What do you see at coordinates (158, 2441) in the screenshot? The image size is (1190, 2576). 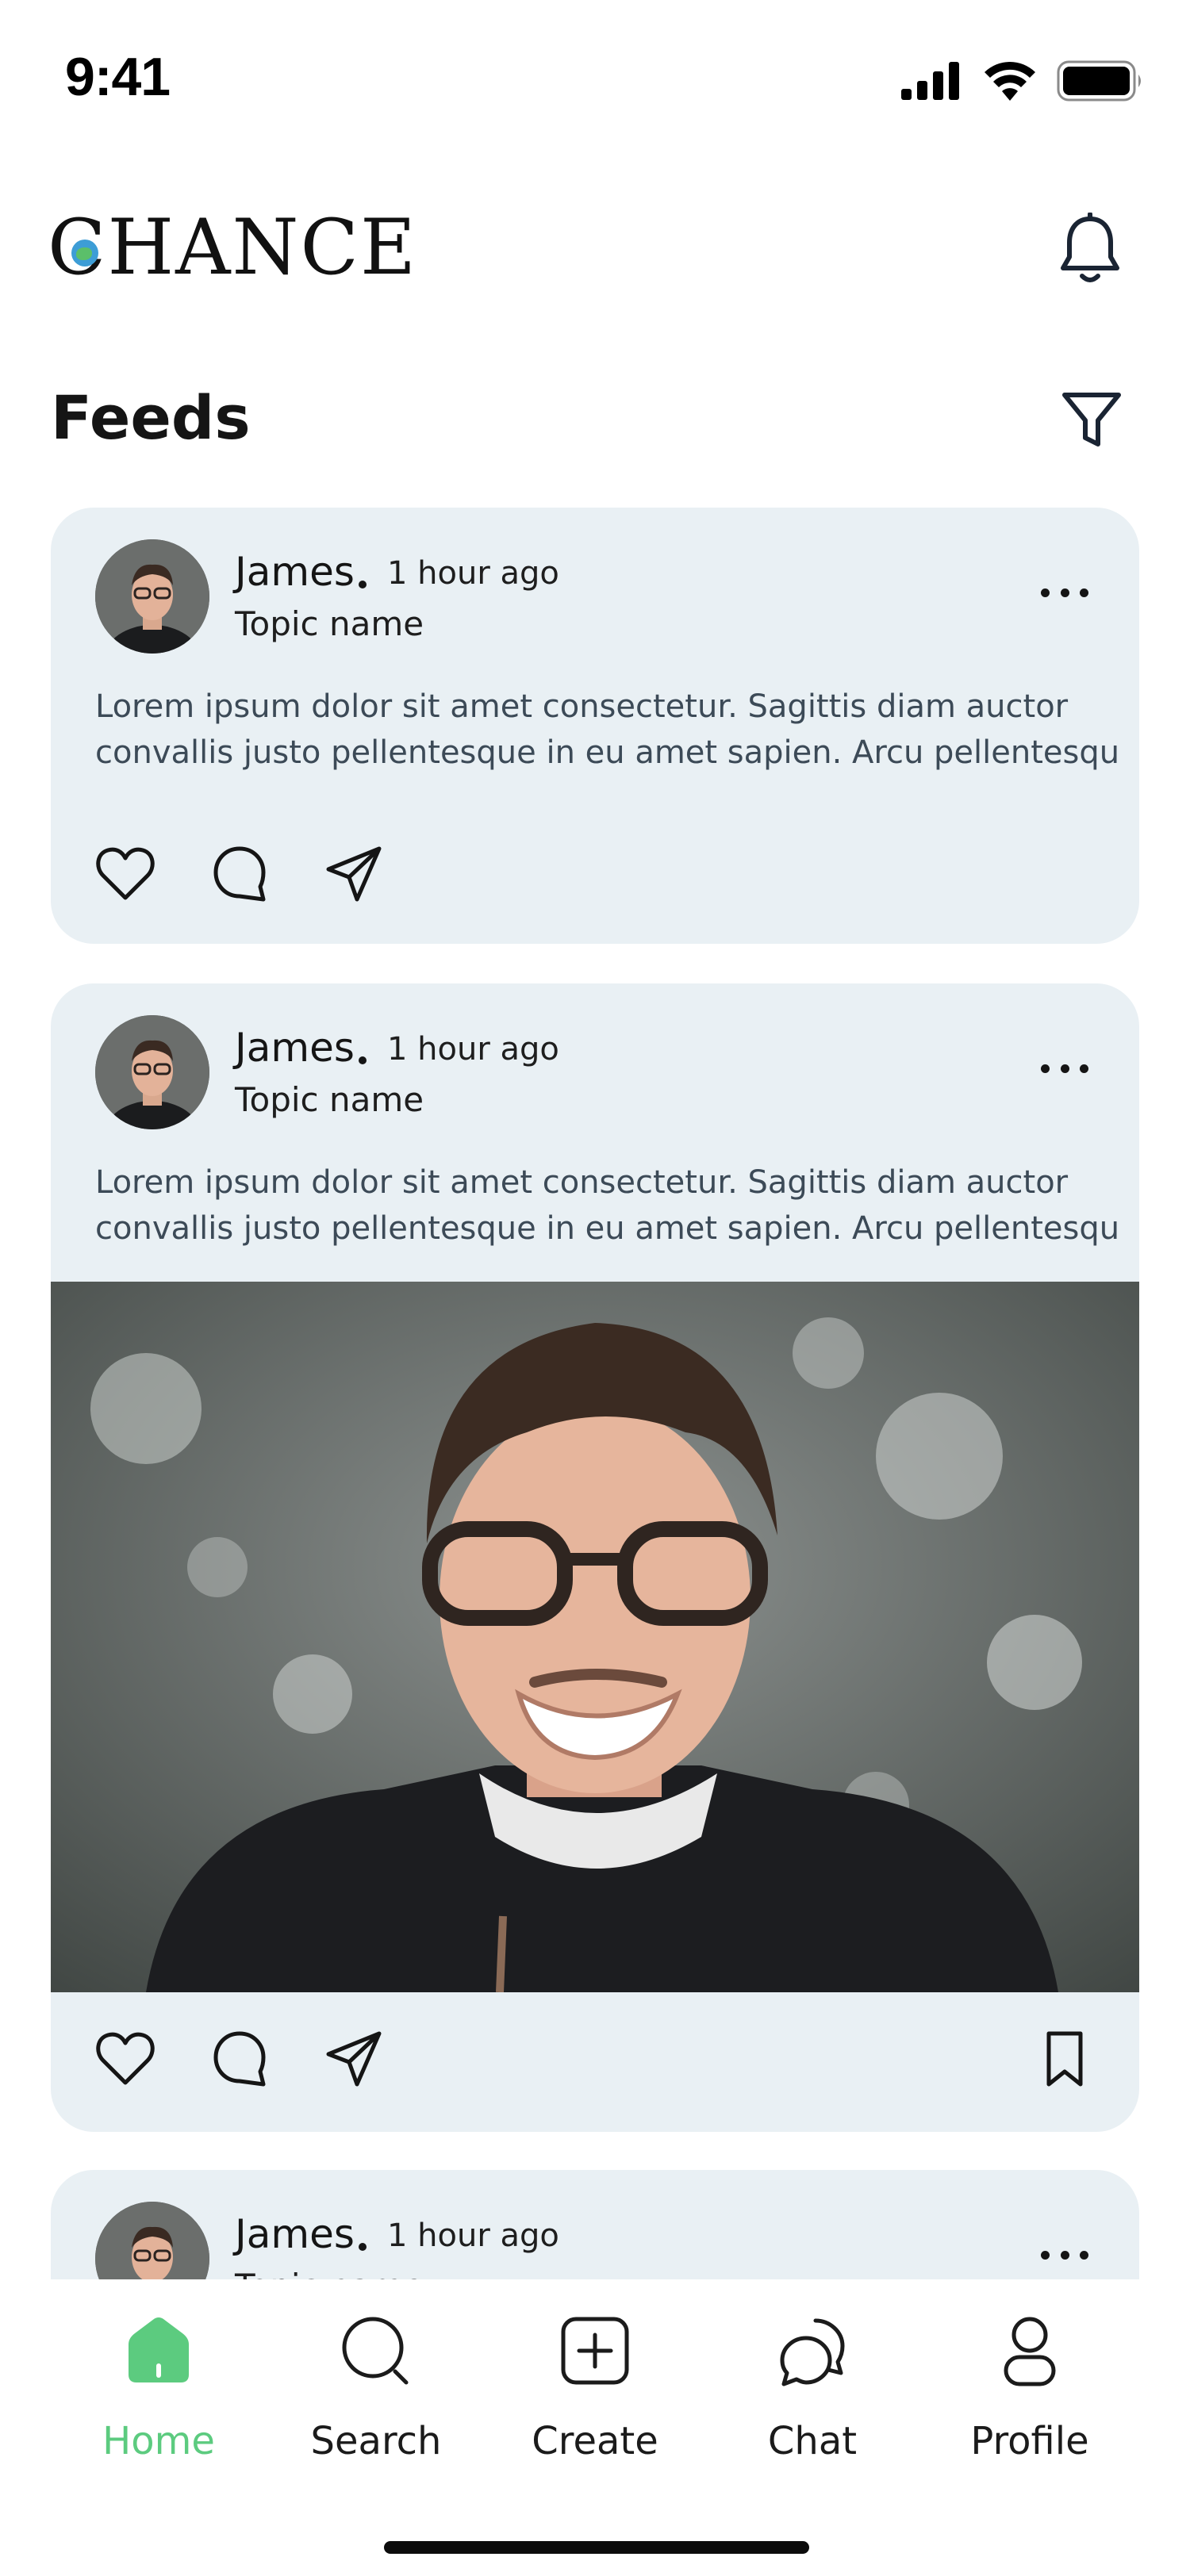 I see `nav-label: Home` at bounding box center [158, 2441].